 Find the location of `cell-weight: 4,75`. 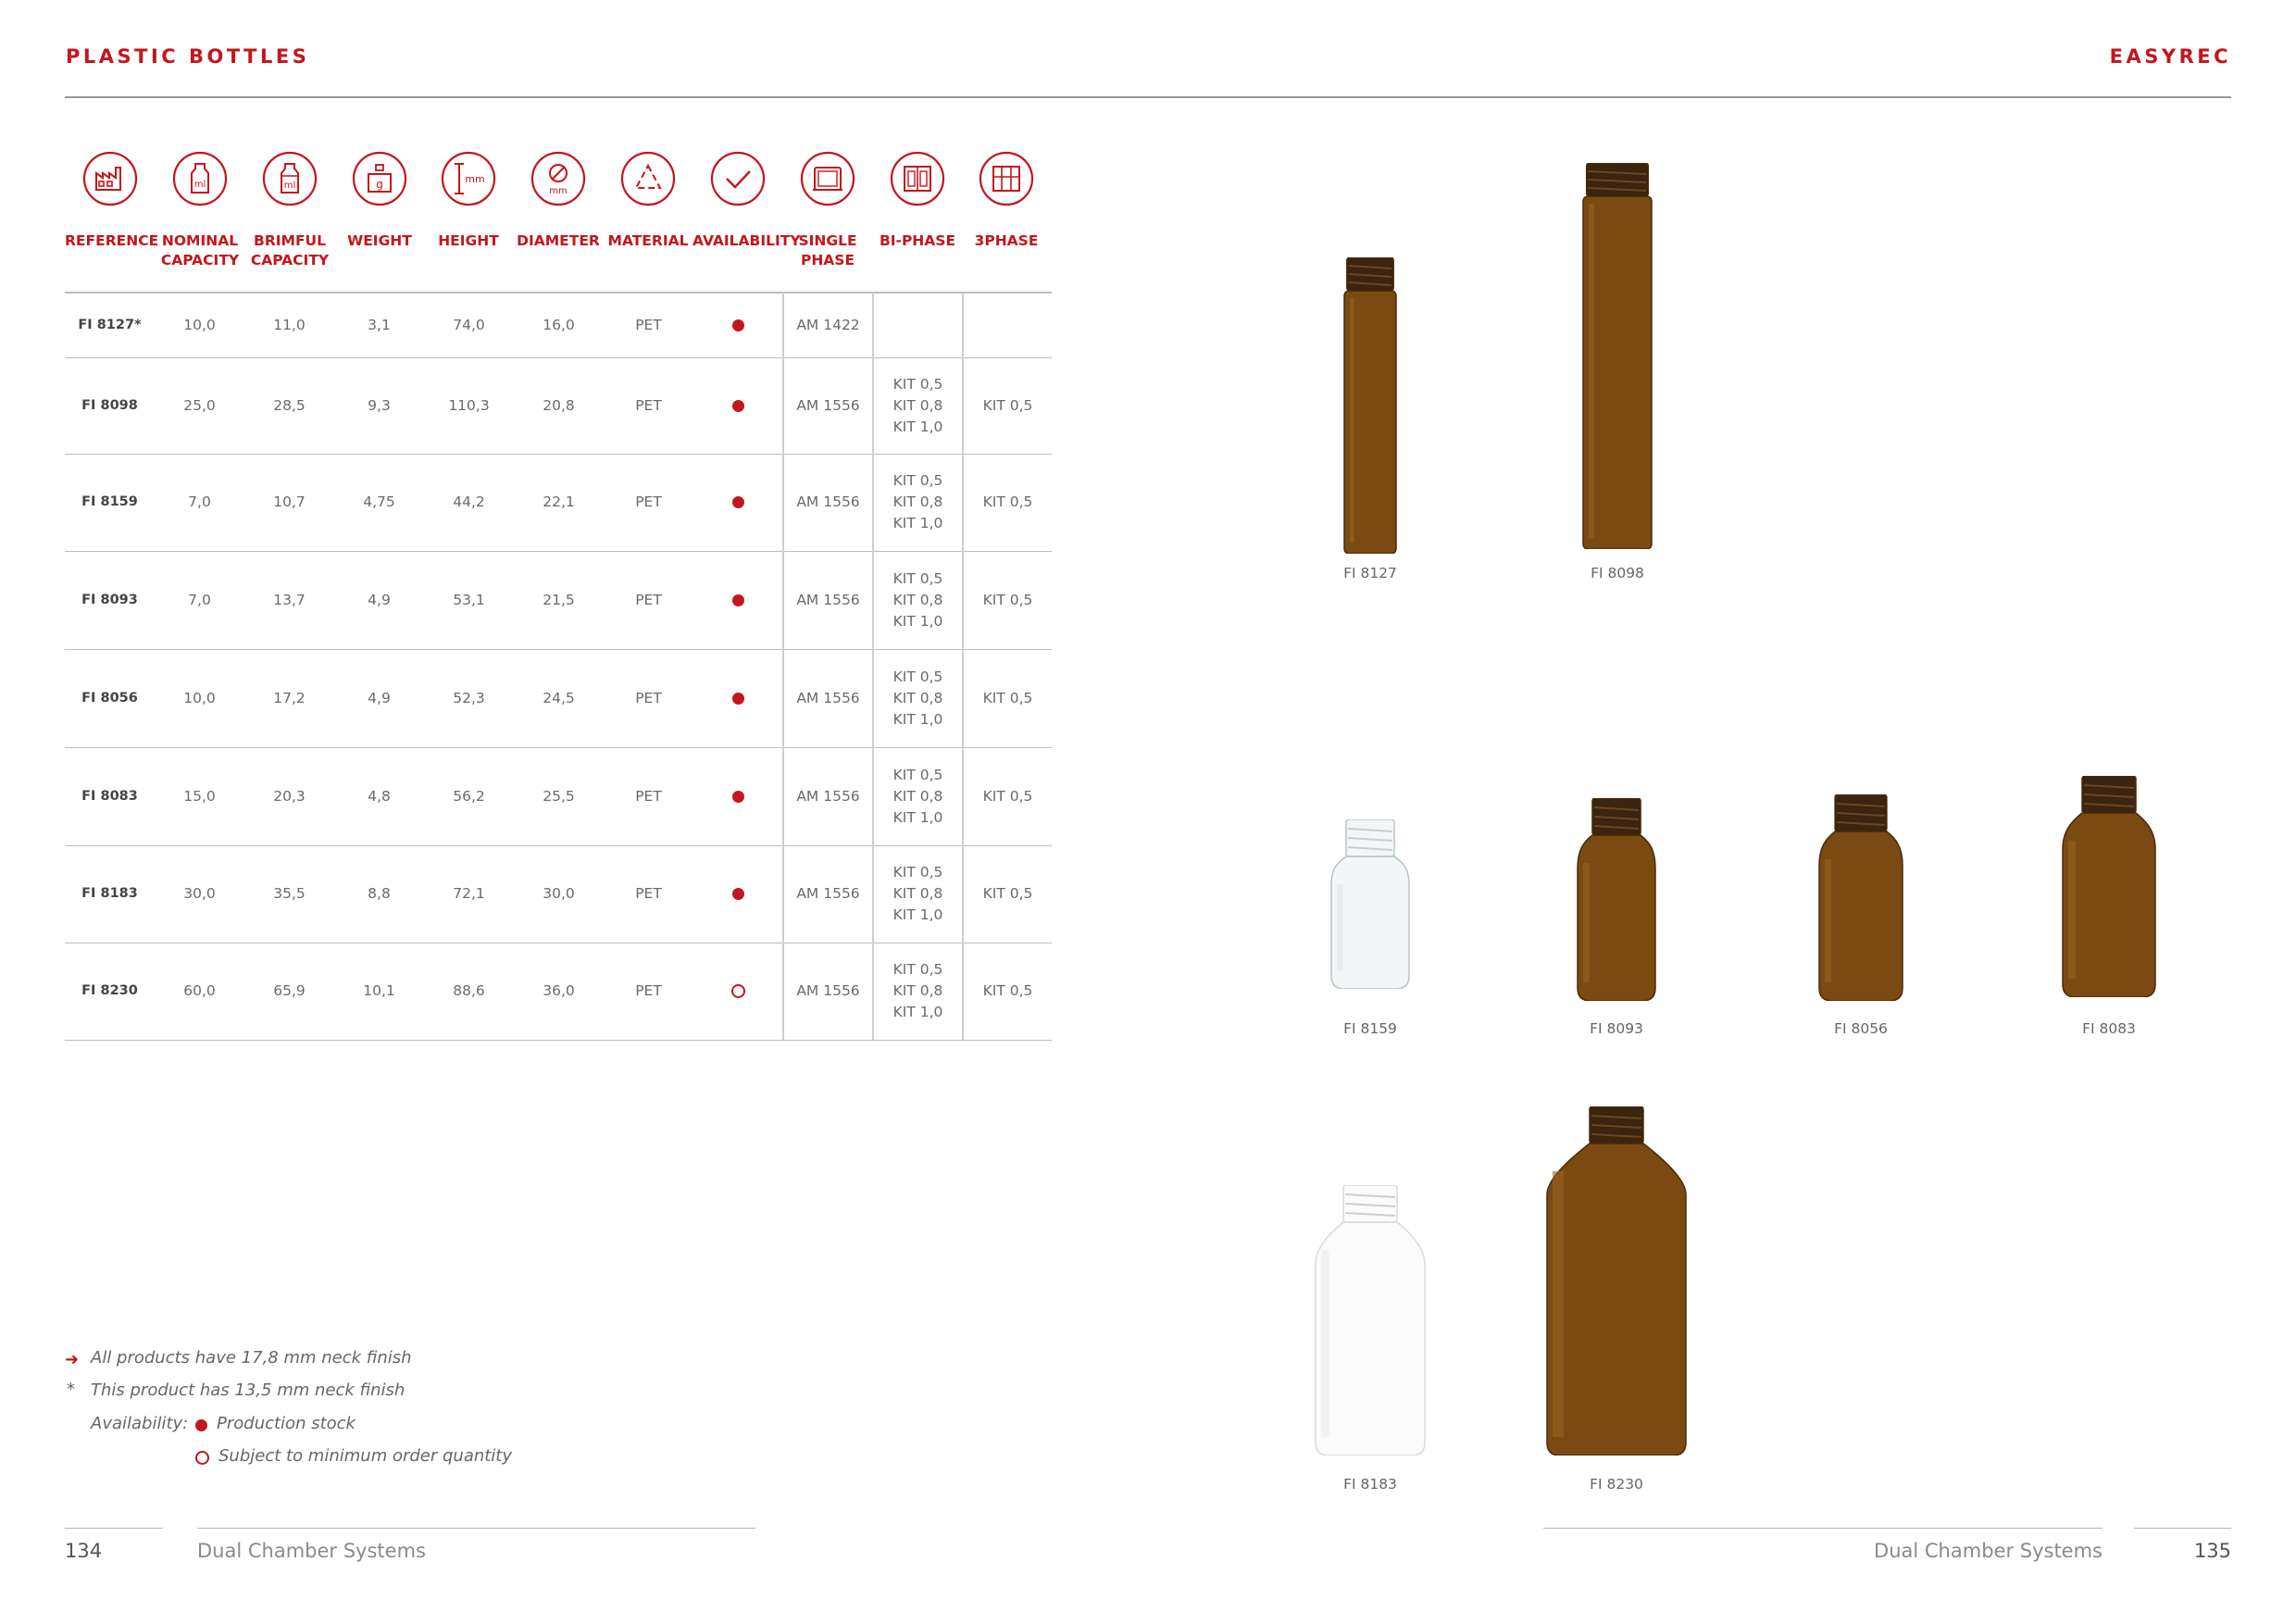

cell-weight: 4,75 is located at coordinates (379, 501).